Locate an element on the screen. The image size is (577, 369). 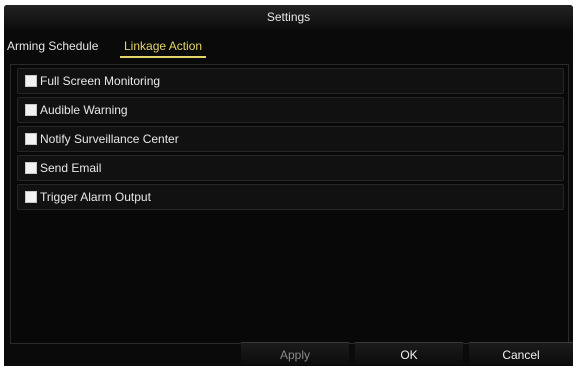
ok-button: OK is located at coordinates (409, 353).